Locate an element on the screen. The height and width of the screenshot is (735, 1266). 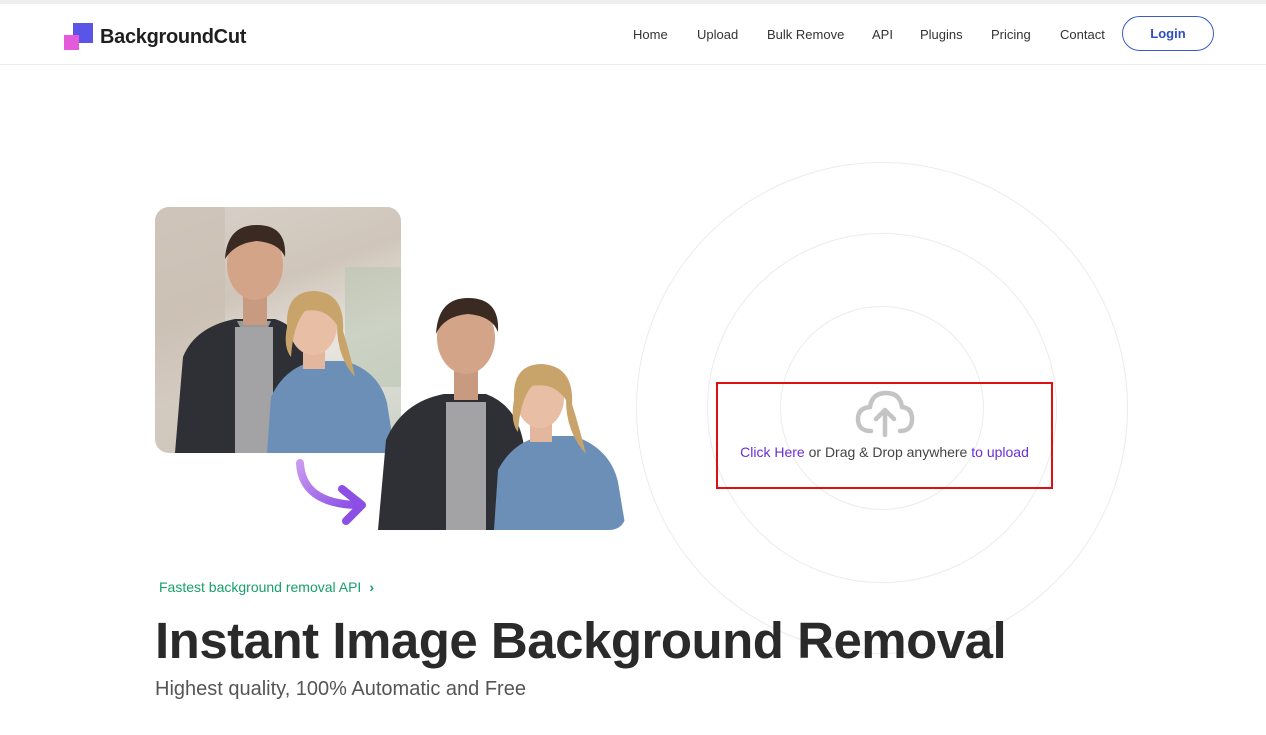
brand-logo: BackgroundCut is located at coordinates (155, 37).